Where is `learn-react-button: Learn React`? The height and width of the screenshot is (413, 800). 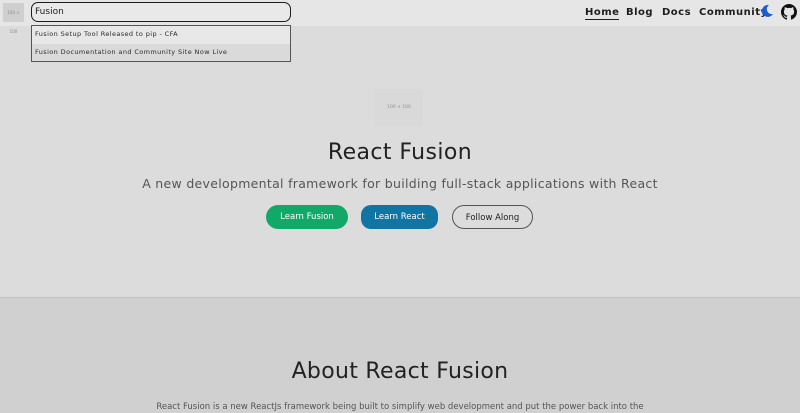
learn-react-button: Learn React is located at coordinates (399, 217).